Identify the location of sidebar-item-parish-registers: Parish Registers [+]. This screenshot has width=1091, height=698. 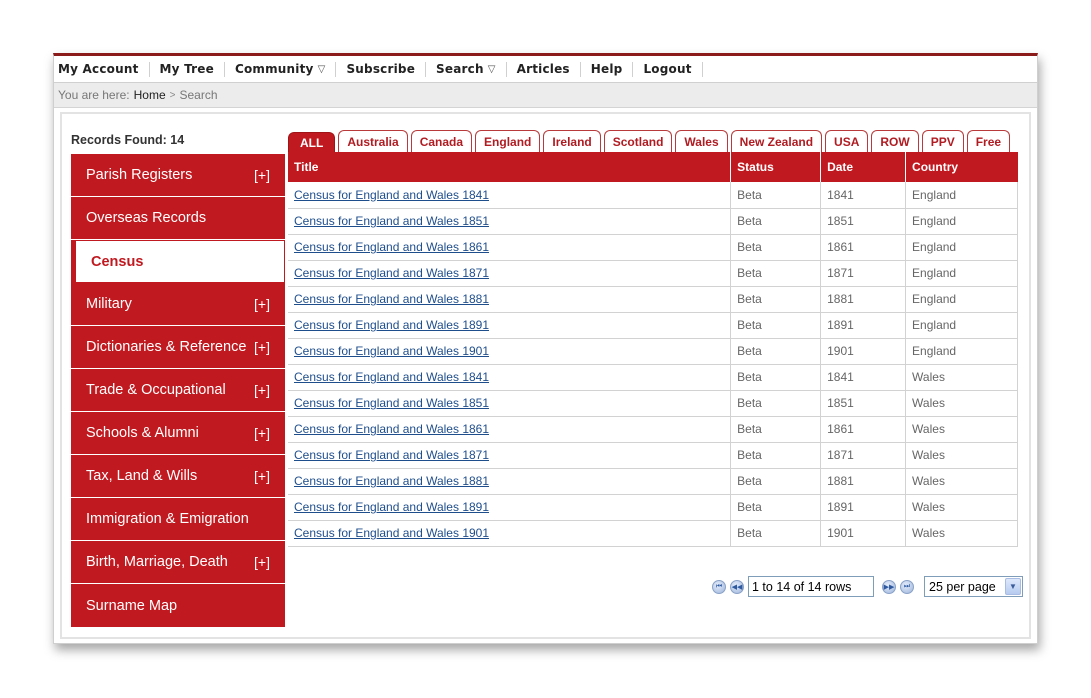
(178, 175).